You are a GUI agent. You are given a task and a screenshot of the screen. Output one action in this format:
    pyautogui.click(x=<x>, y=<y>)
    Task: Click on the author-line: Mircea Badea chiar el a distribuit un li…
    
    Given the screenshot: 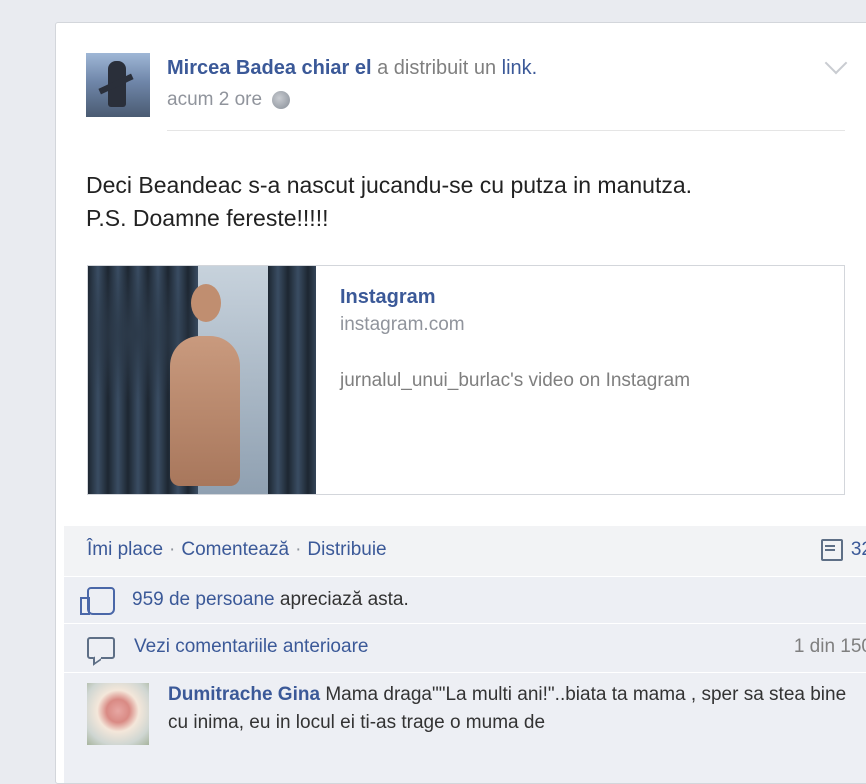 What is the action you would take?
    pyautogui.click(x=352, y=68)
    